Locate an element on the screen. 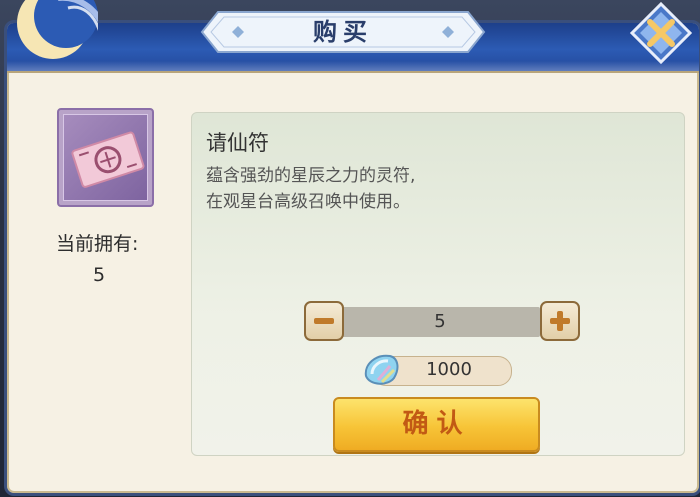 The height and width of the screenshot is (497, 700). item-description: 蕴含强劲的星辰之力的灵符, 在观星台高级召唤中使用。 is located at coordinates (356, 189).